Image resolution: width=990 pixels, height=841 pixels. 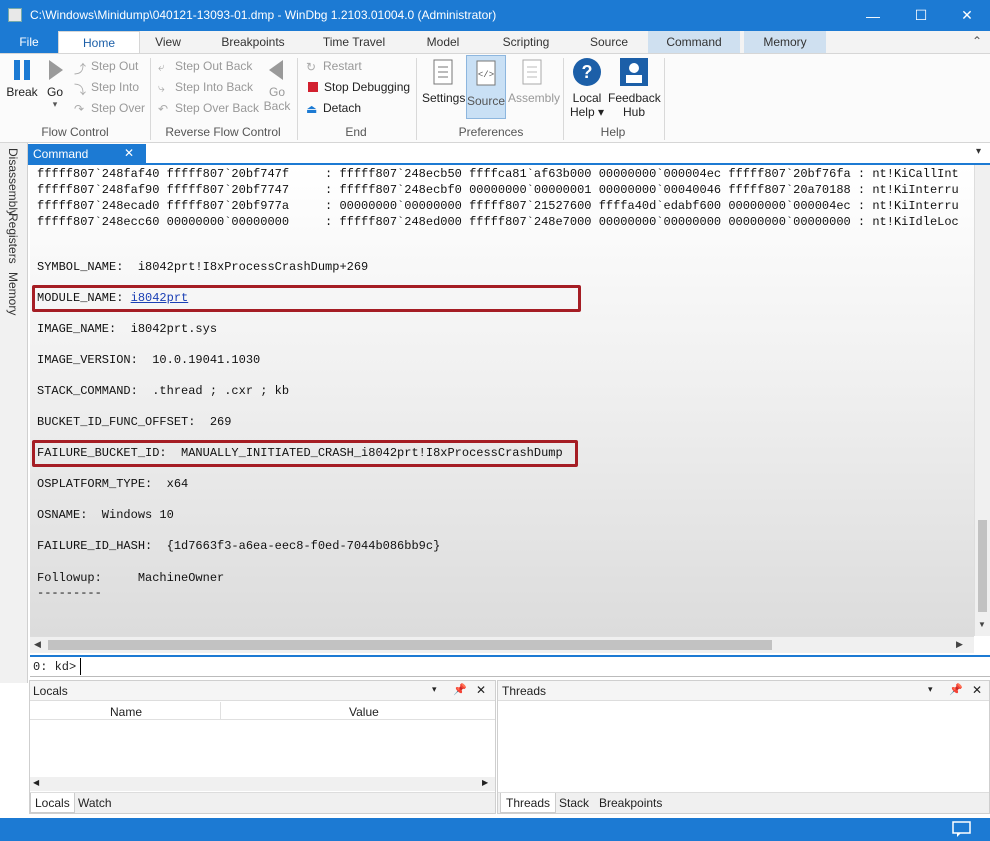 What do you see at coordinates (634, 98) in the screenshot?
I see `feedback-hub-label-1: Feedback` at bounding box center [634, 98].